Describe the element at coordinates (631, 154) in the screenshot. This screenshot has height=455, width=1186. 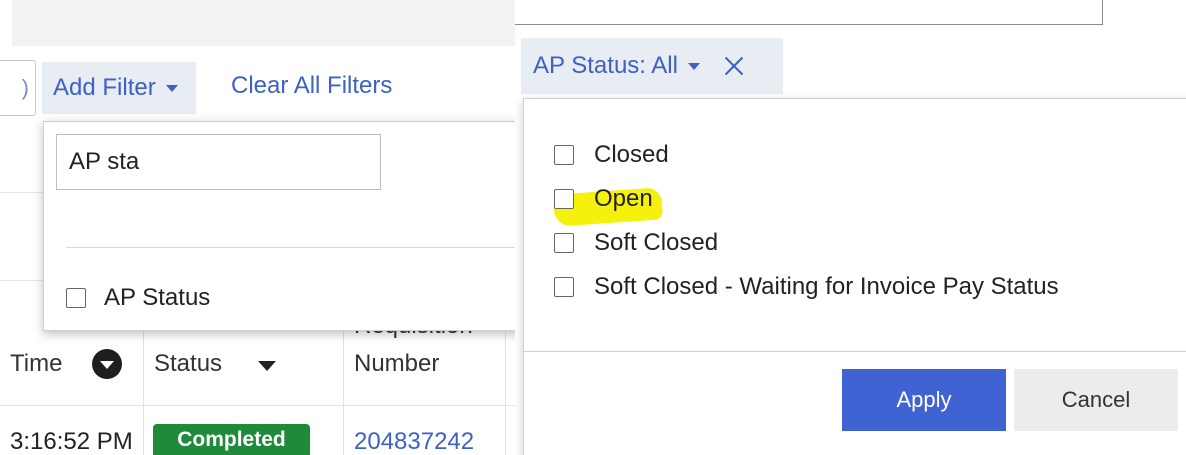
I see `option-label: Closed` at that location.